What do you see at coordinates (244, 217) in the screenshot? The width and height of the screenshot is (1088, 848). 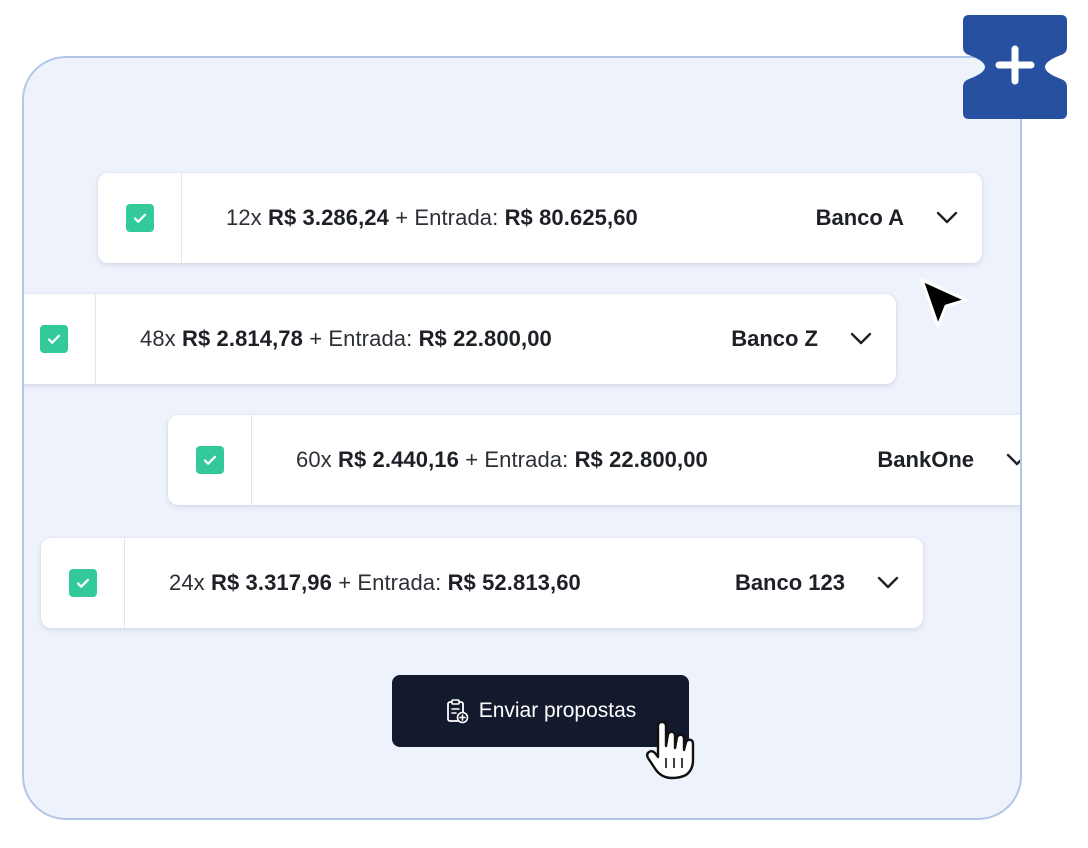 I see `installments-count: 12x` at bounding box center [244, 217].